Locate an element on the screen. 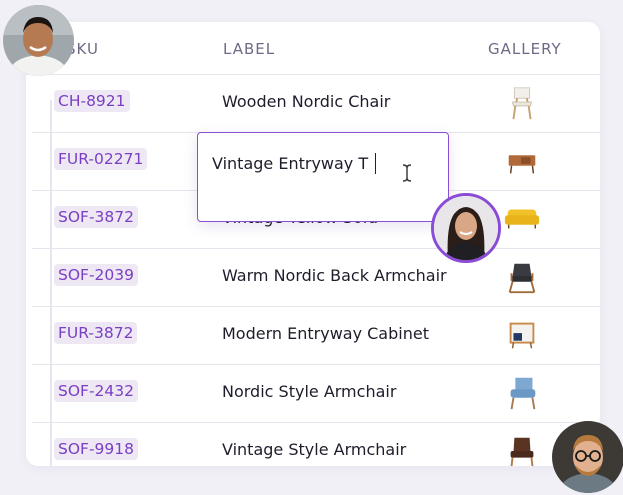 The image size is (623, 495). woman-avatar-image is located at coordinates (466, 228).